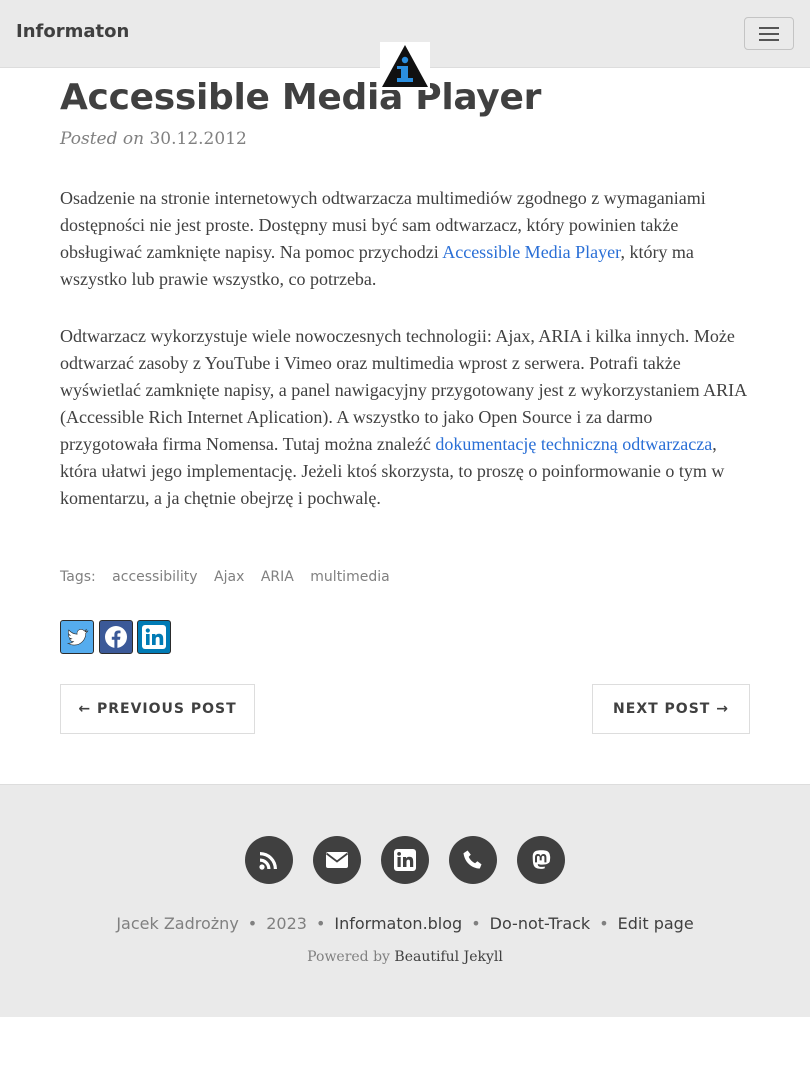 This screenshot has width=810, height=1080. What do you see at coordinates (448, 957) in the screenshot?
I see `beautiful-jekyll-link: Beautiful Jekyll` at bounding box center [448, 957].